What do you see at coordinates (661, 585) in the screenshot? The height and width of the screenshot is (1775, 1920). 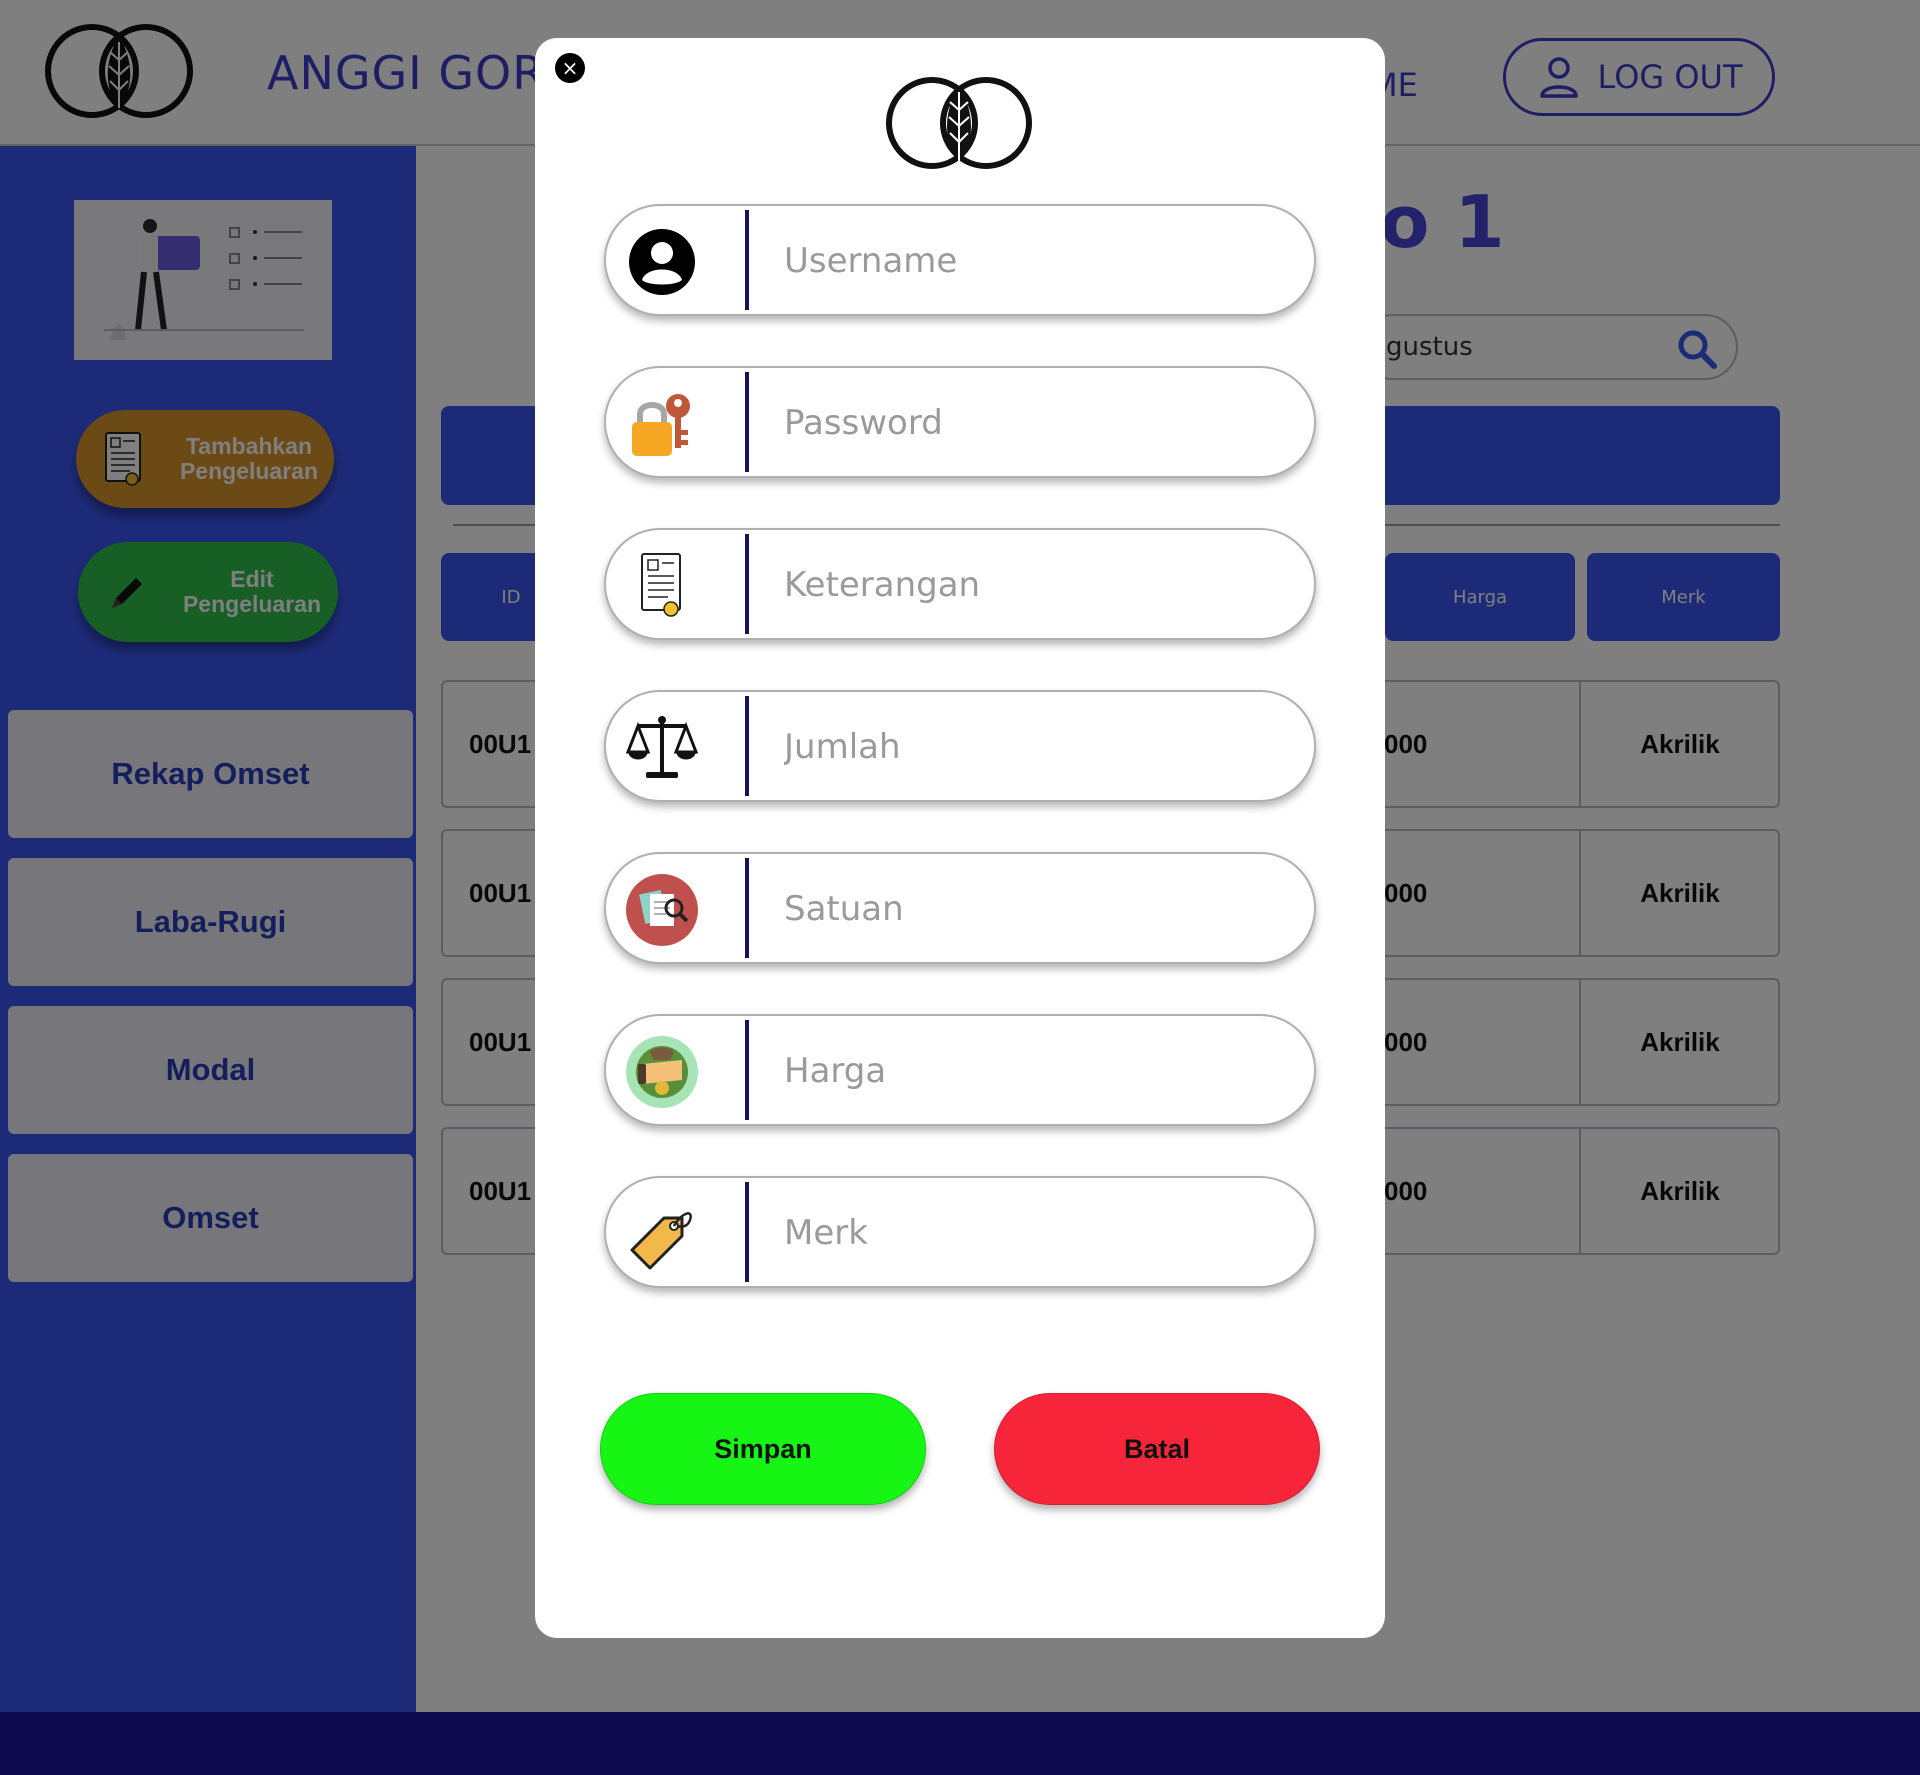 I see `document-icon` at bounding box center [661, 585].